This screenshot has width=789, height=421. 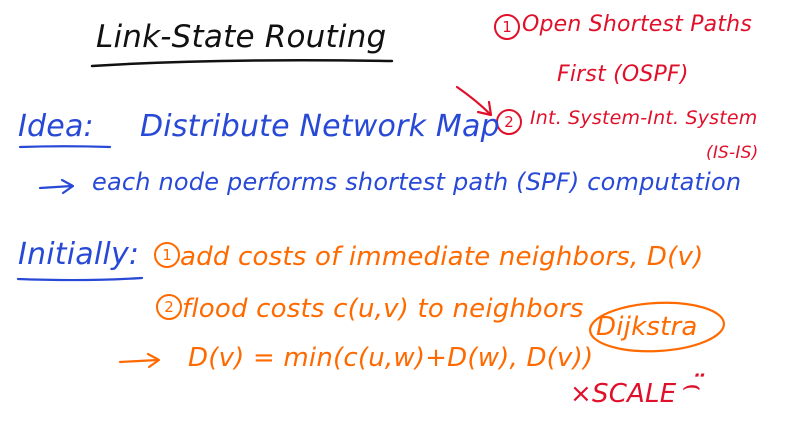 What do you see at coordinates (65, 147) in the screenshot?
I see `idea-underline` at bounding box center [65, 147].